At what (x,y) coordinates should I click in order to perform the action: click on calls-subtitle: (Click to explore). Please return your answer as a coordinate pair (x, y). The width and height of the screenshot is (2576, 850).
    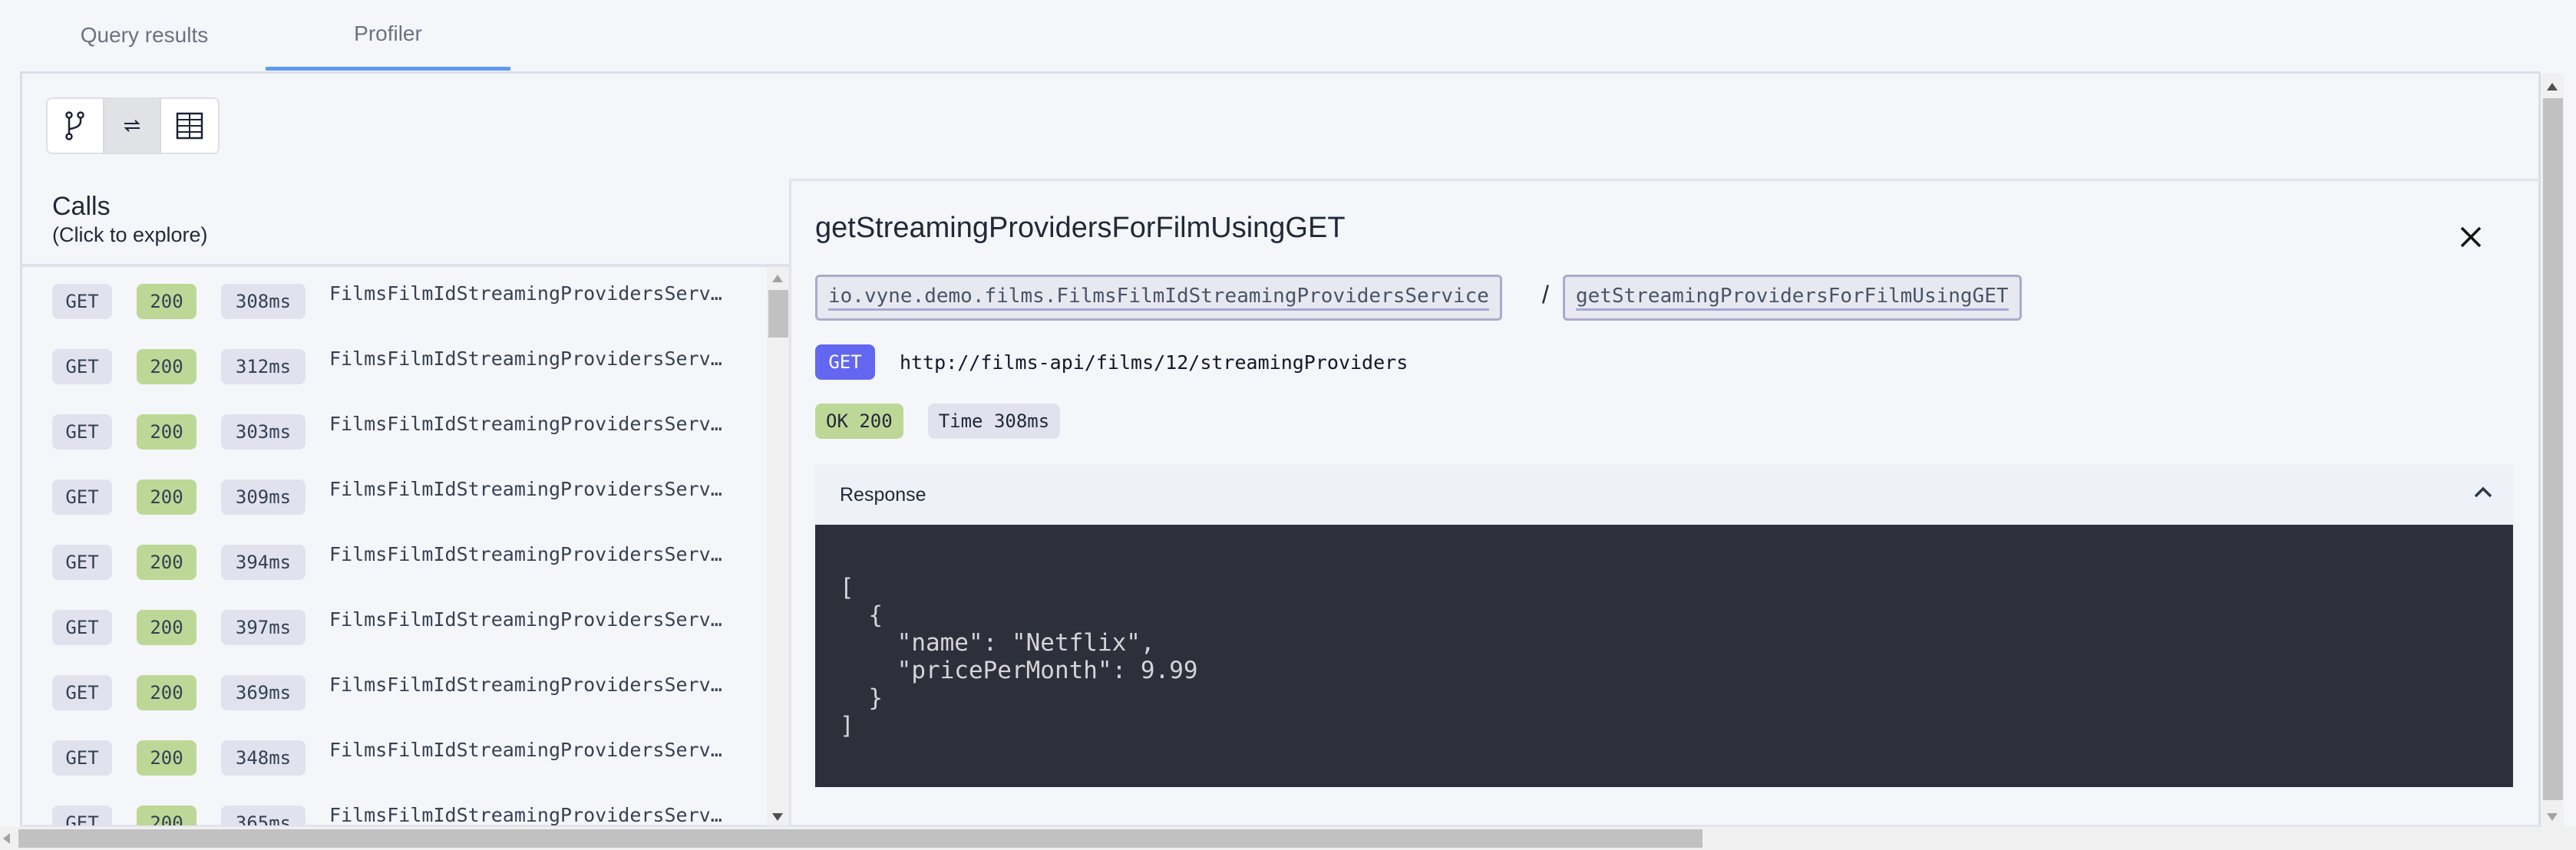
    Looking at the image, I should click on (130, 234).